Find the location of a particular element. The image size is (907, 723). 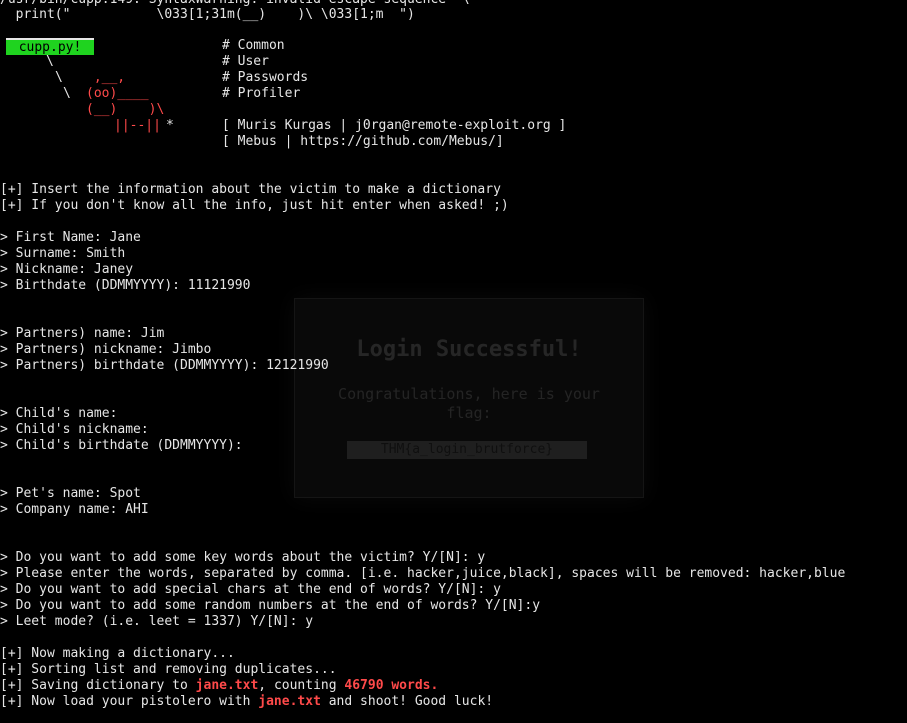

prompt-nickname: > Nickname: Janey is located at coordinates (67, 269).